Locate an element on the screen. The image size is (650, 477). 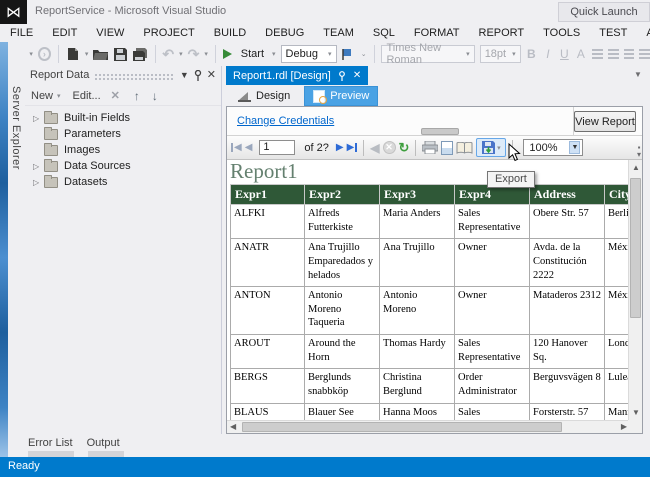
bottom-tab-output: Output is located at coordinates (103, 443).